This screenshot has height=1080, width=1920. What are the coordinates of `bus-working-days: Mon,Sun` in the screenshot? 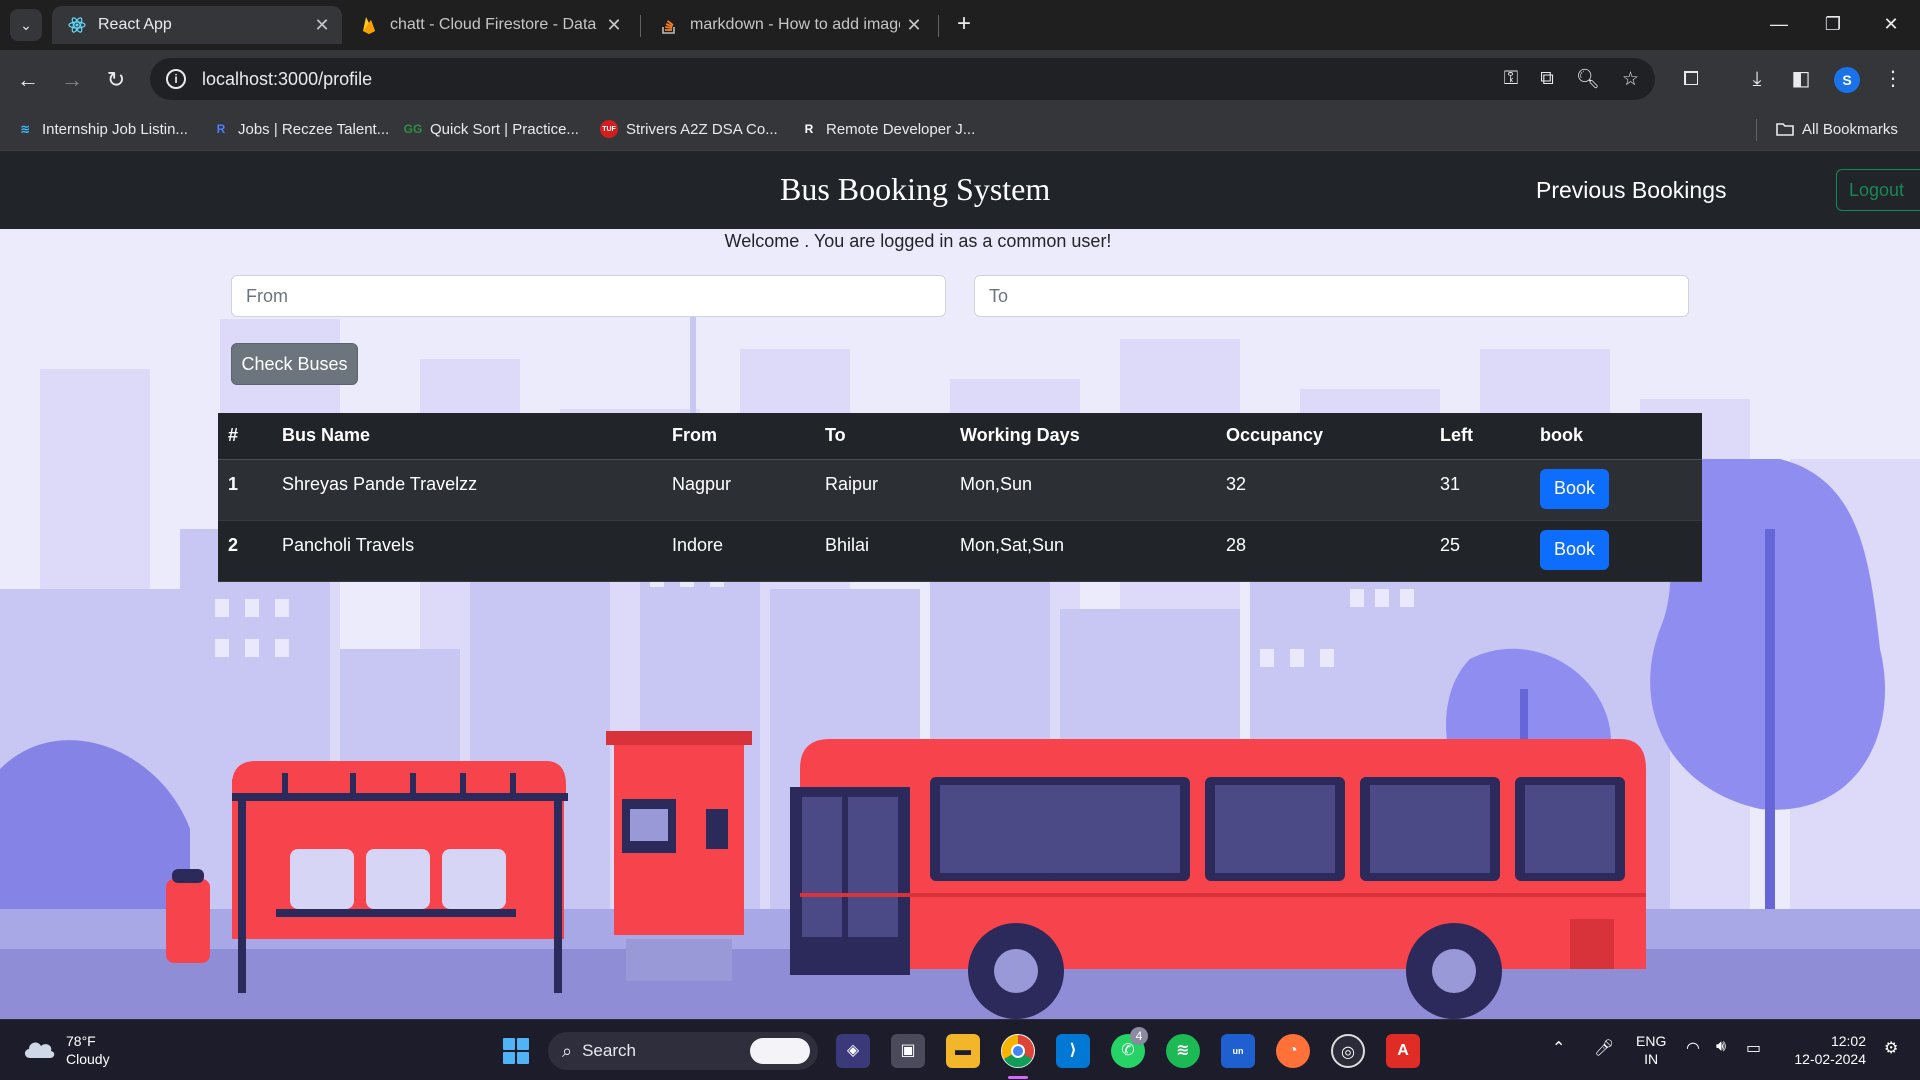 It's located at (1083, 490).